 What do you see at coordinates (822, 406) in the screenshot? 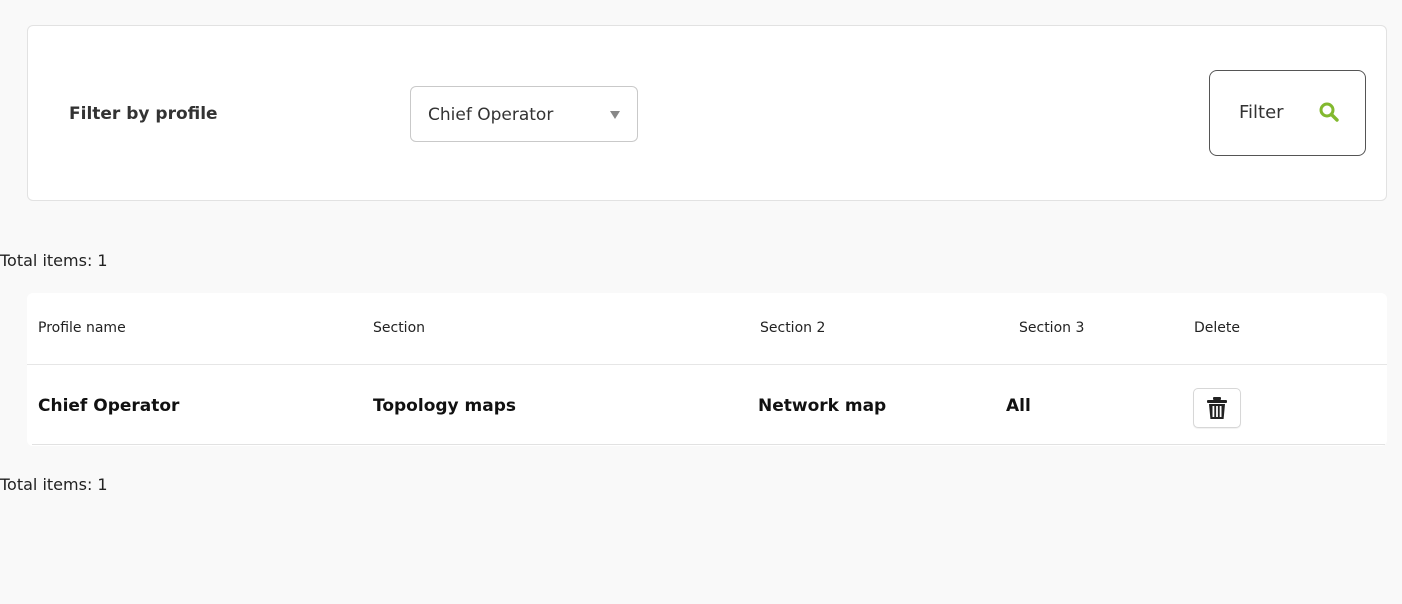
I see `cell-section-2: Network map` at bounding box center [822, 406].